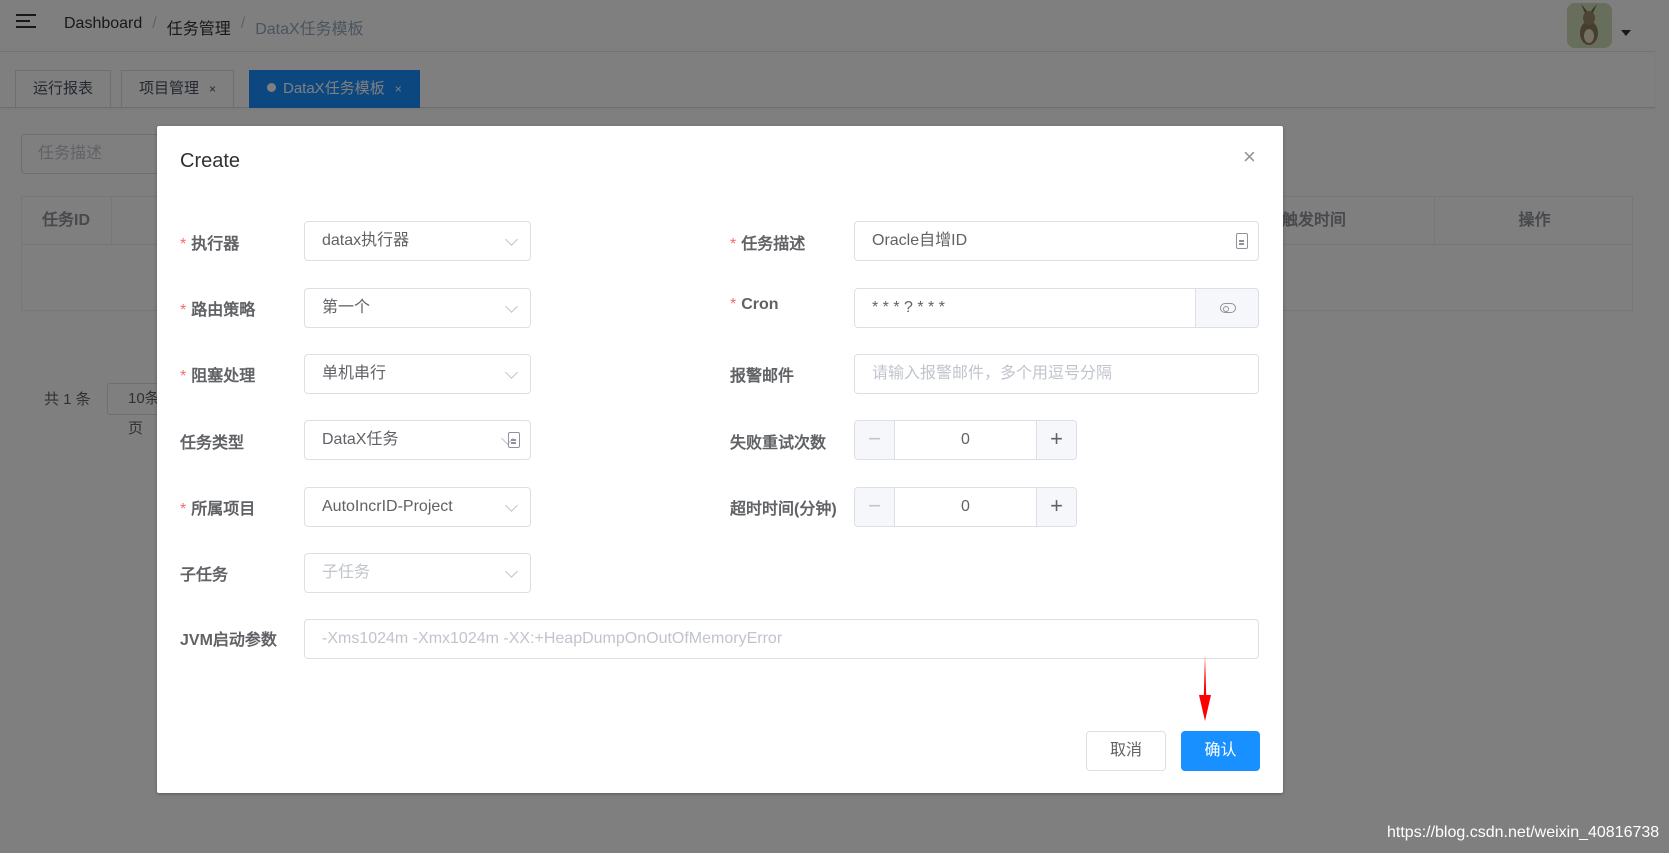 This screenshot has width=1669, height=853. I want to click on timeout-stepper: − 0 +, so click(965, 507).